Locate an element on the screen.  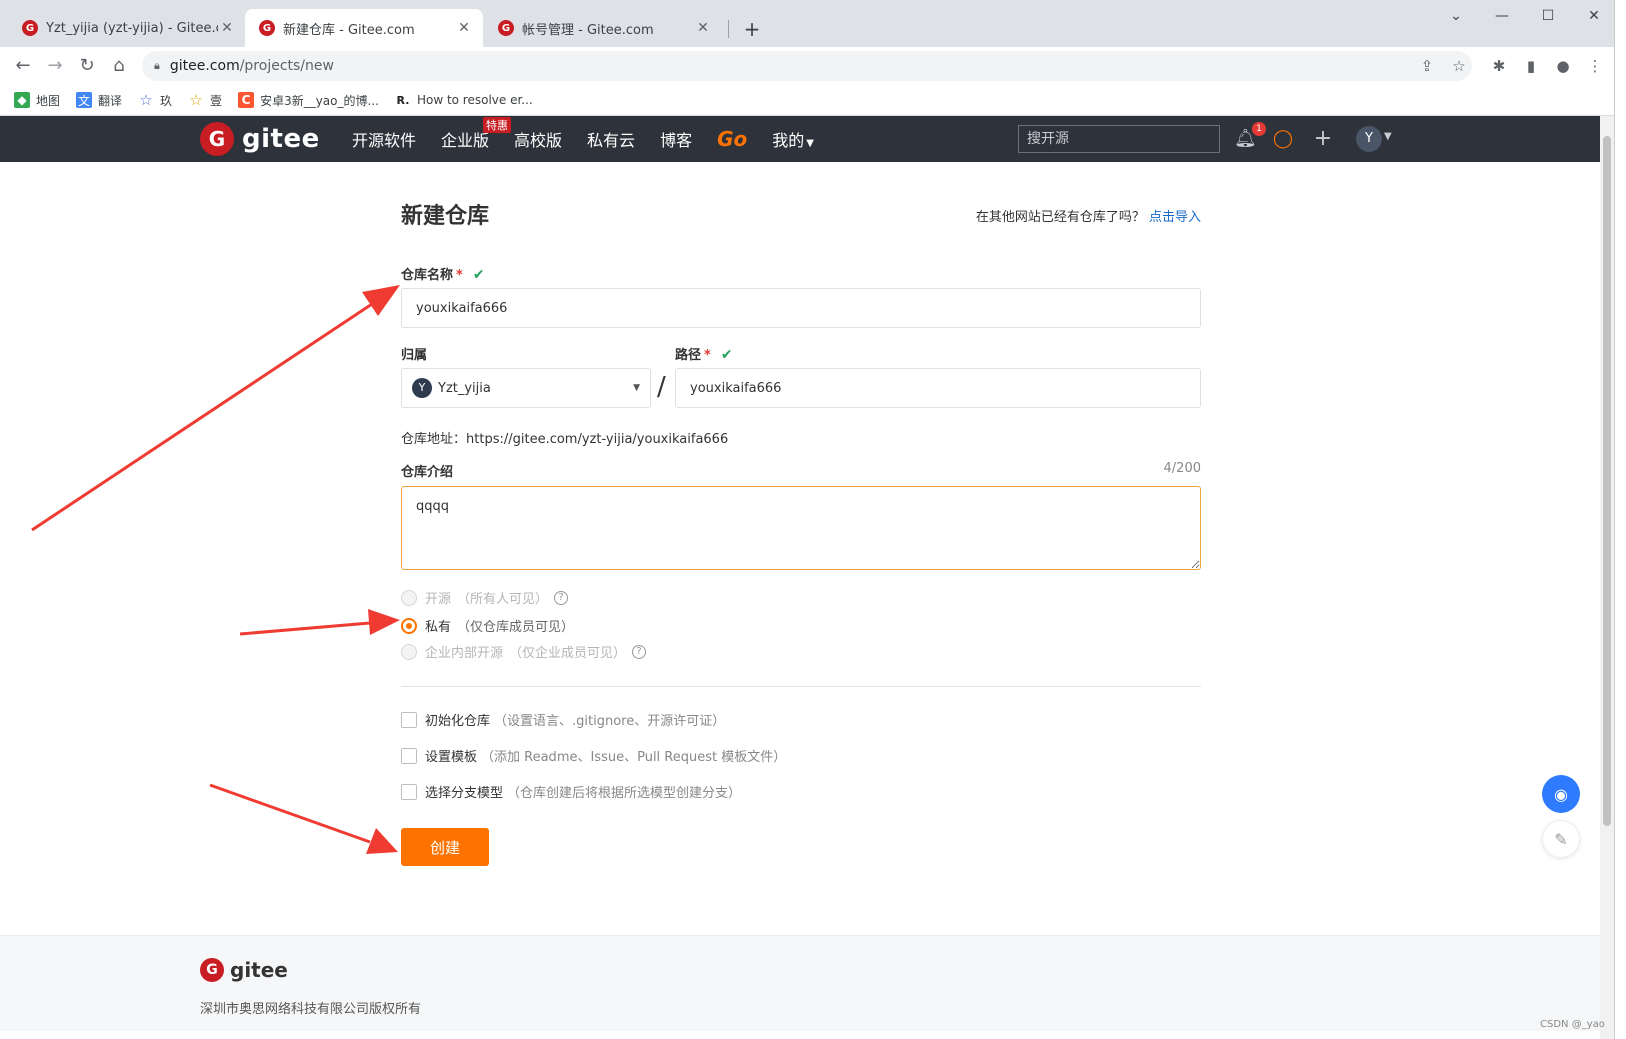
browser-tab-account: G 帐号管理 - Gitee.com ✕ is located at coordinates (603, 28).